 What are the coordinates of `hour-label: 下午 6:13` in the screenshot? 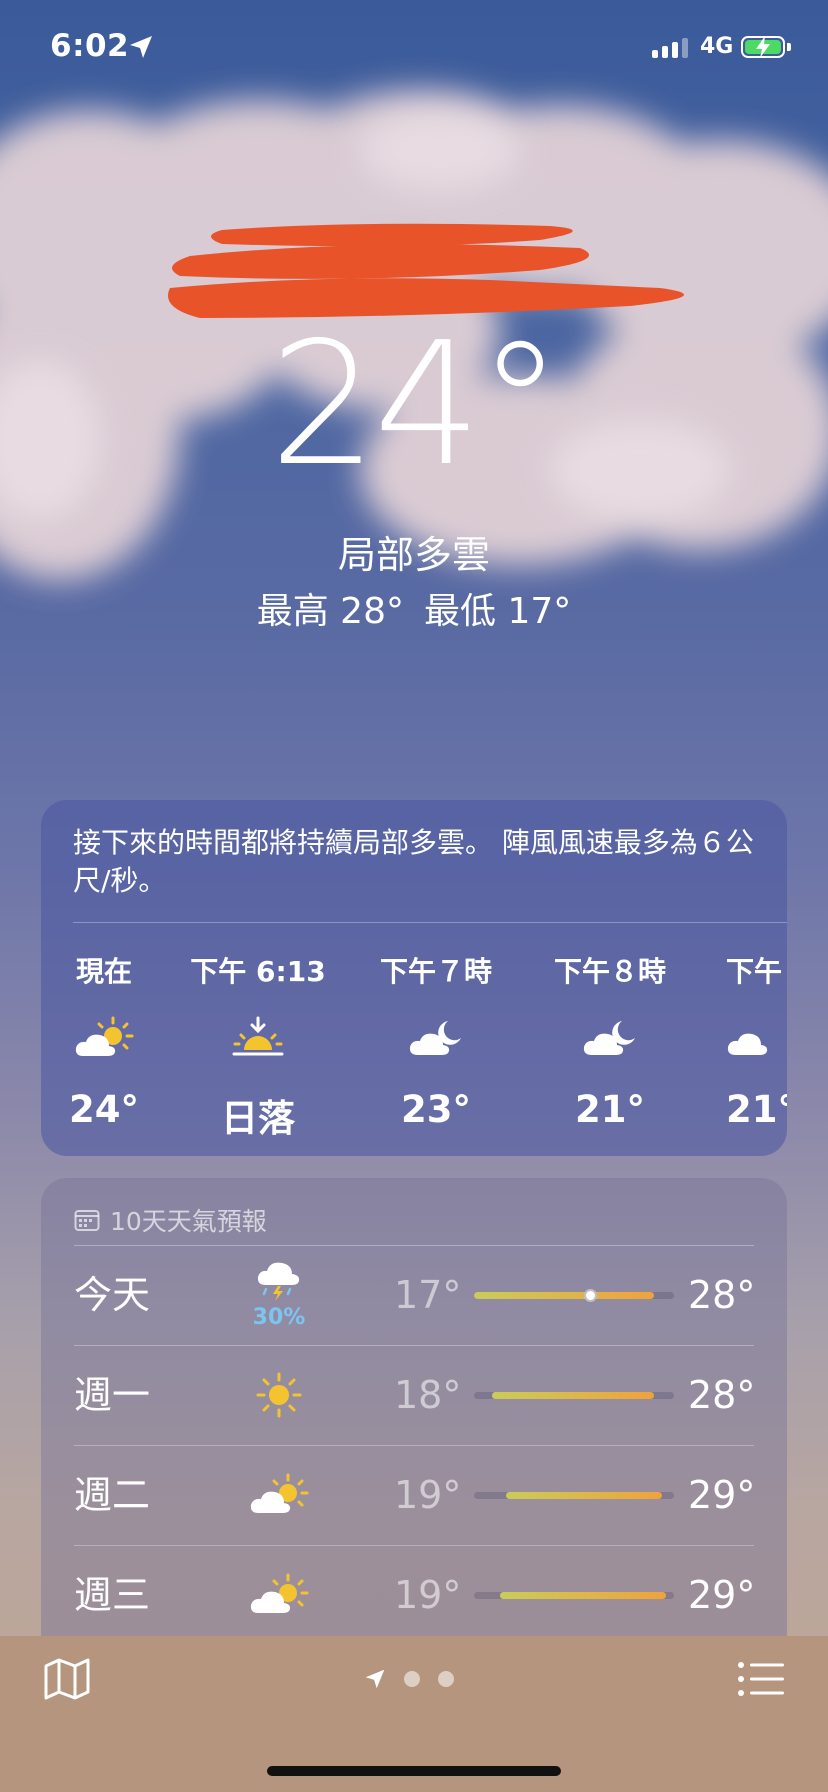 It's located at (258, 971).